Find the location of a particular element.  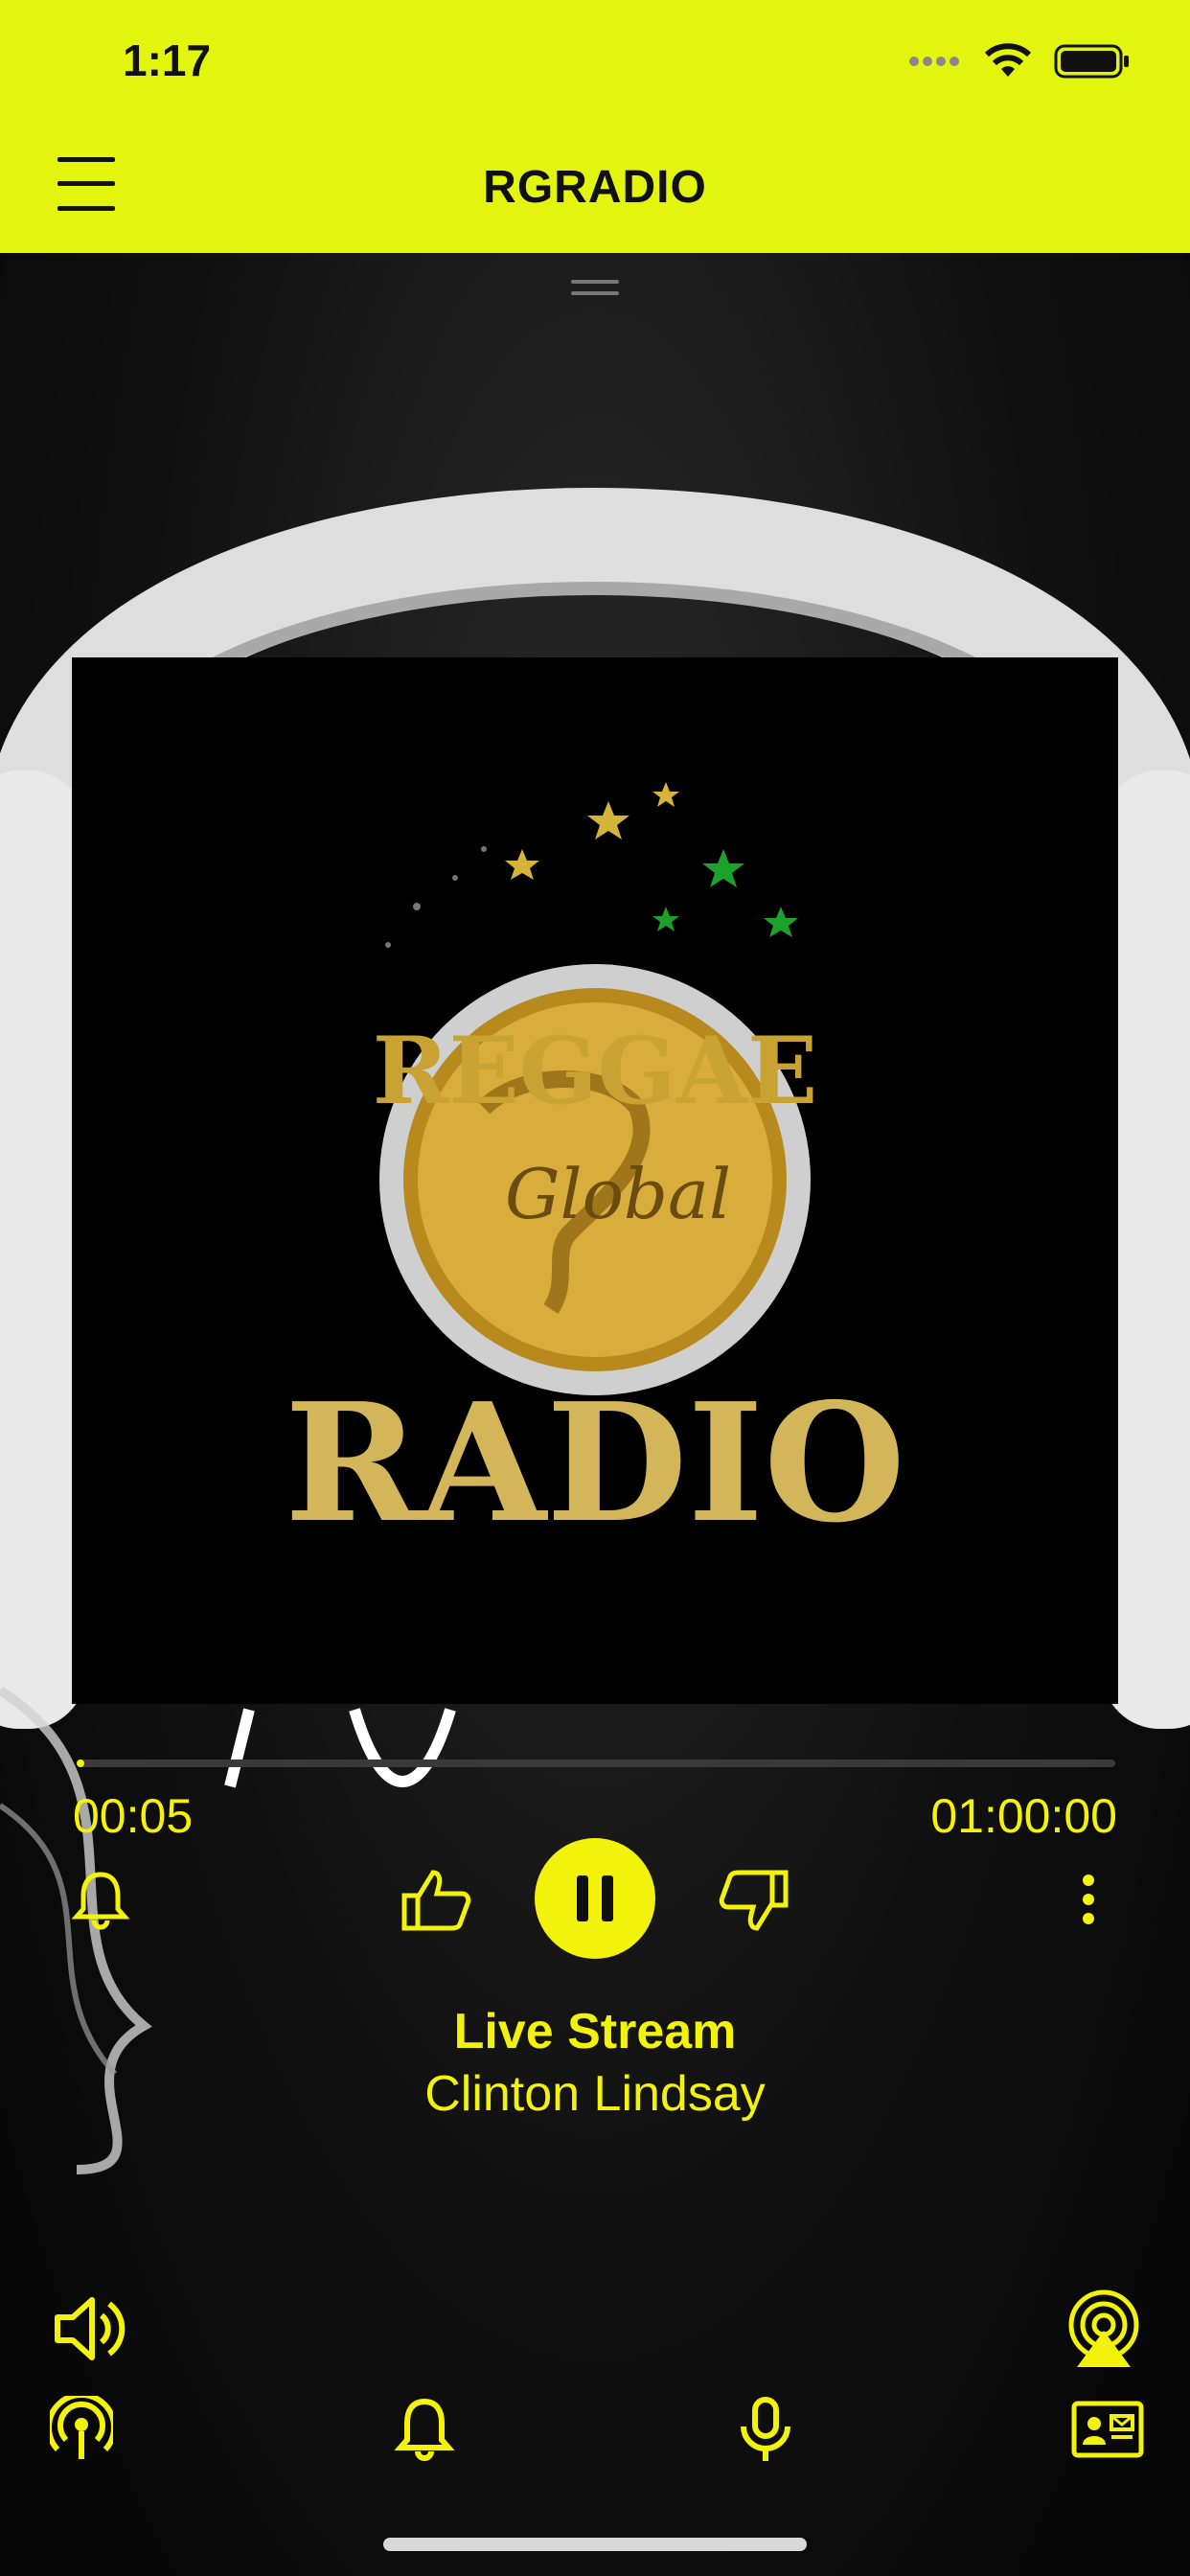

wifi-icon is located at coordinates (1008, 60).